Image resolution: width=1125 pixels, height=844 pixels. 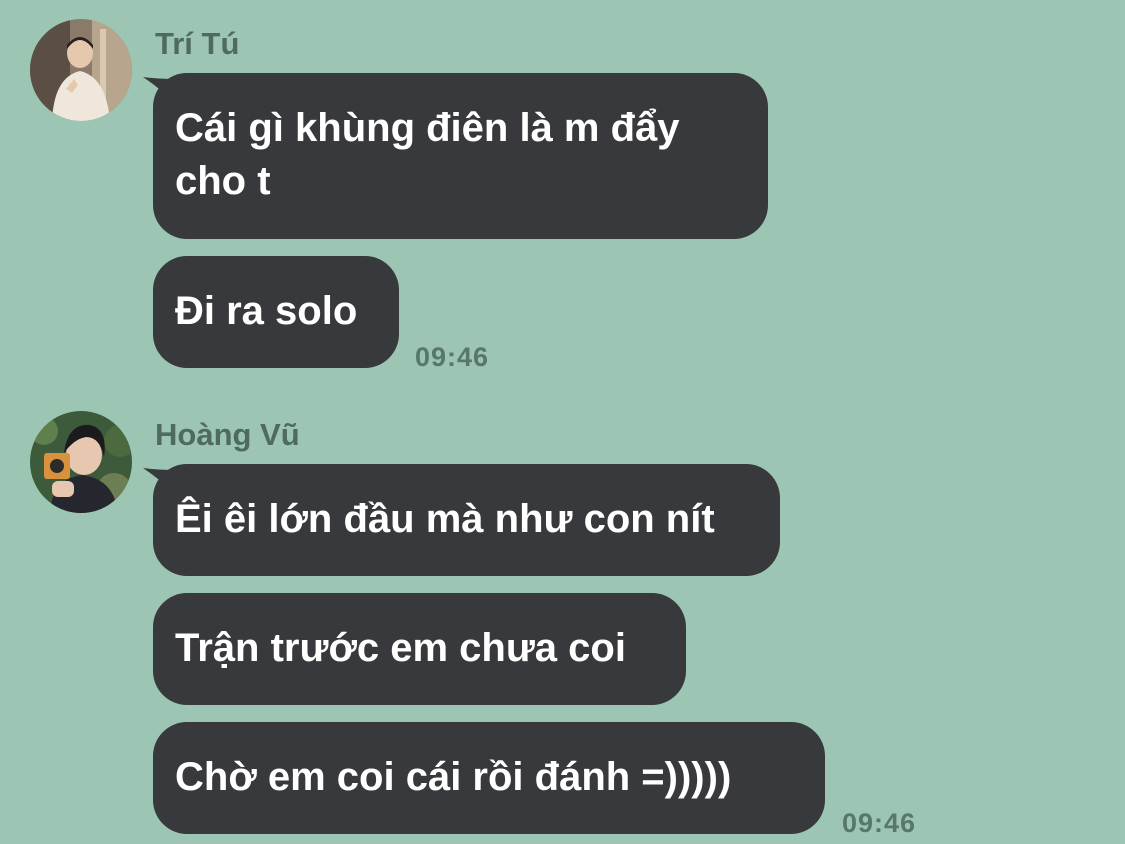 I want to click on message-text: Đi ra solo, so click(x=266, y=311).